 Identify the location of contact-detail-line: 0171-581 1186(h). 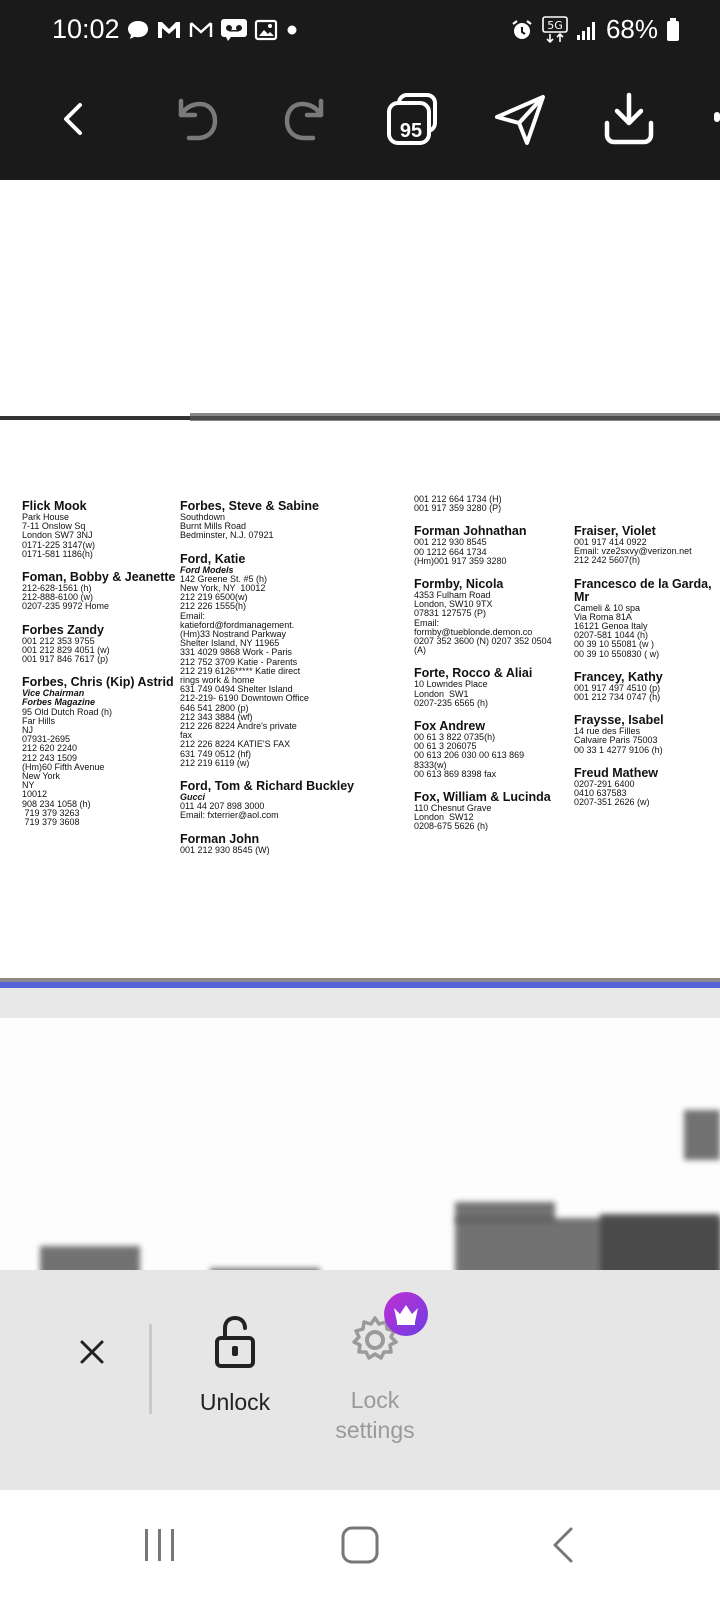
(57, 553).